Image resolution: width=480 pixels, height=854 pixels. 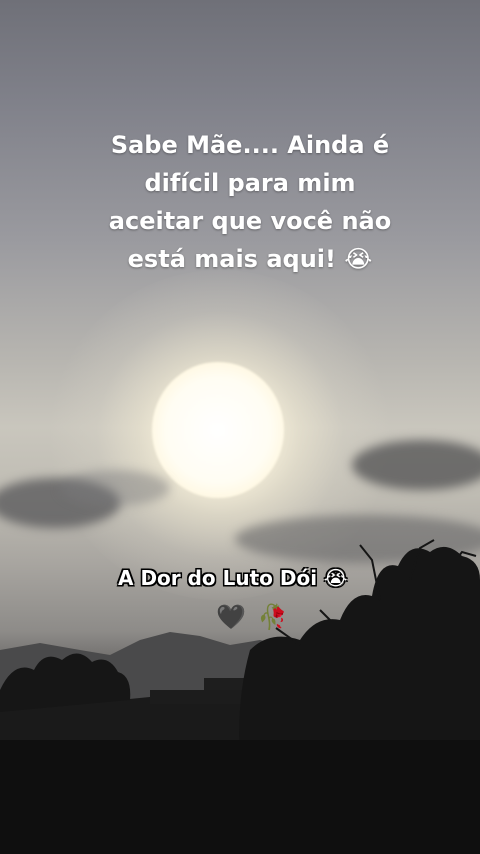 I want to click on grief-caption: A Dor do Luto Dói 😭, so click(x=233, y=578).